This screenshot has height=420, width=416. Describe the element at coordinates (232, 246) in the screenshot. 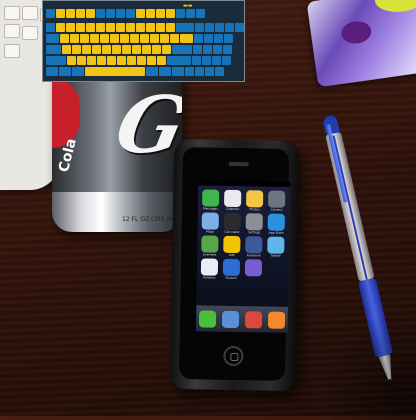

I see `aim-icon: AIM` at that location.